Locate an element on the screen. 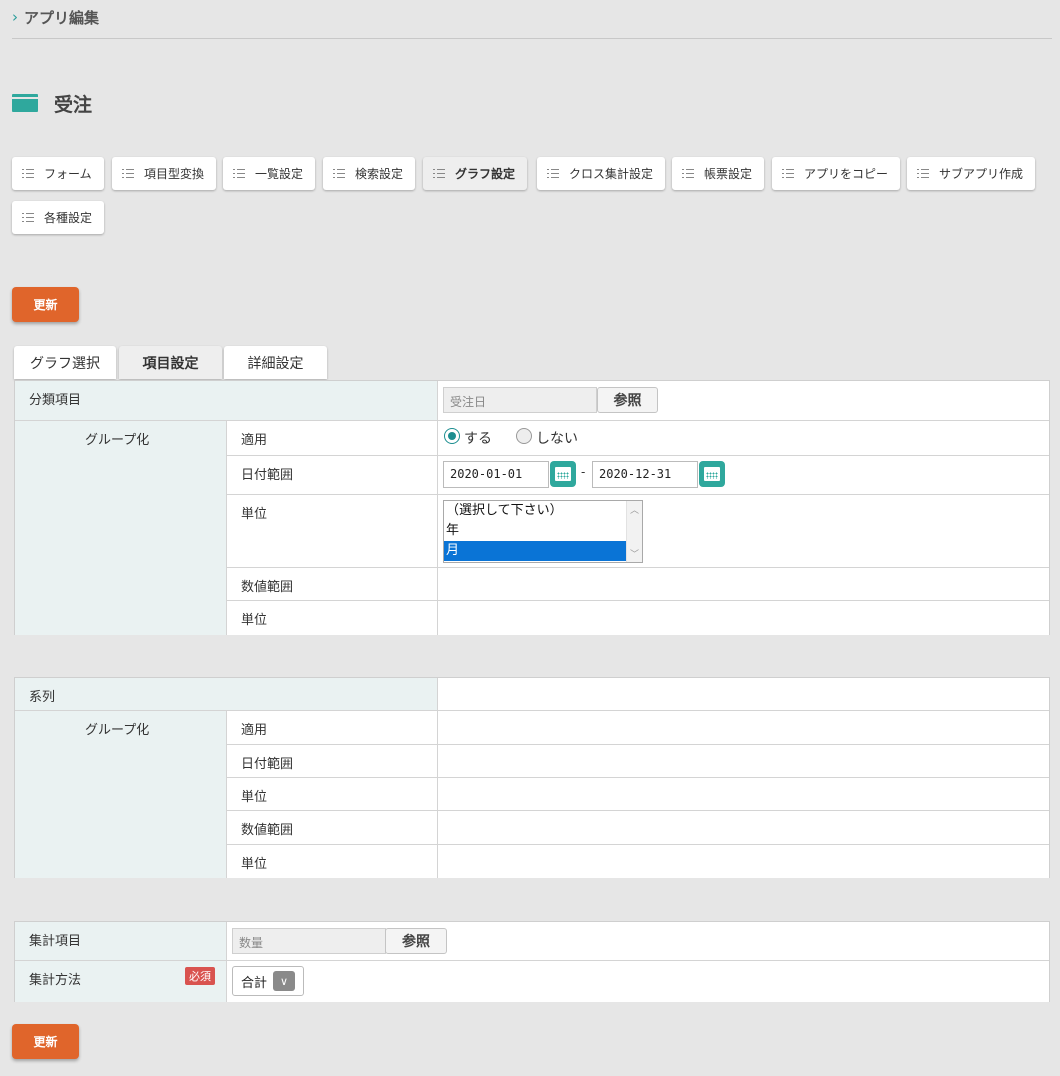 The image size is (1060, 1076). unit-option: （選択して下さい） is located at coordinates (543, 511).